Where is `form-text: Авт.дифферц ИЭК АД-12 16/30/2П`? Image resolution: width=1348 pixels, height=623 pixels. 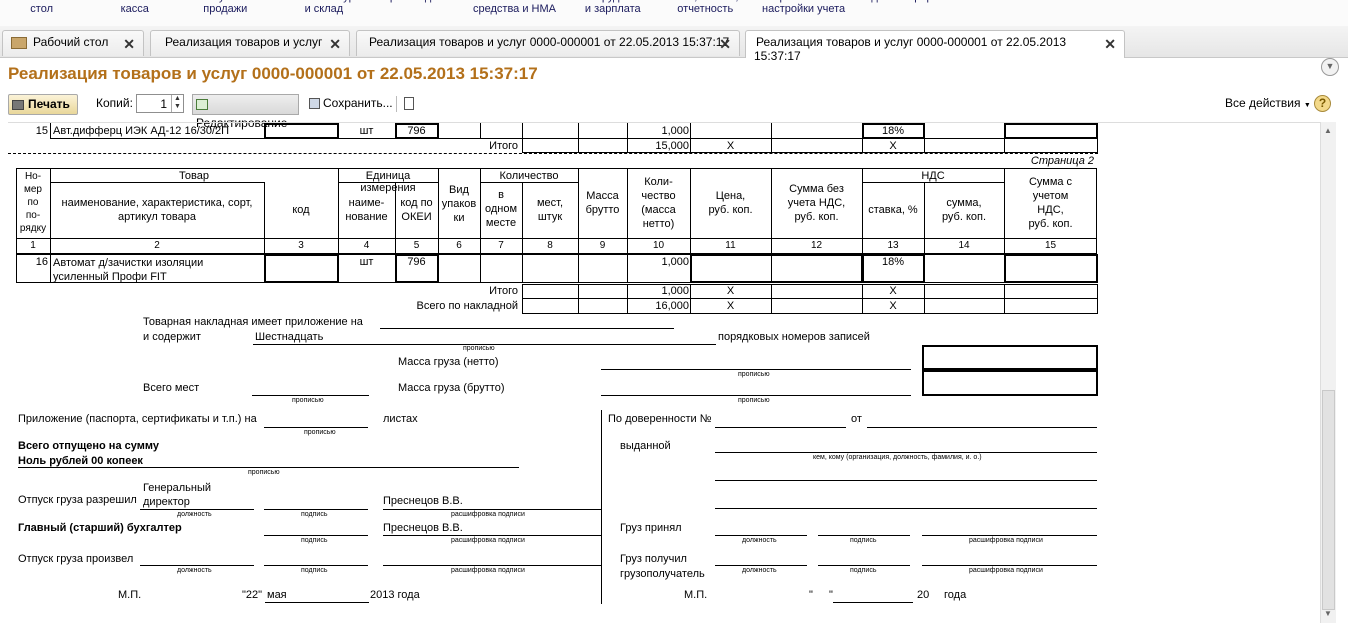
form-text: Авт.дифферц ИЭК АД-12 16/30/2П is located at coordinates (141, 131).